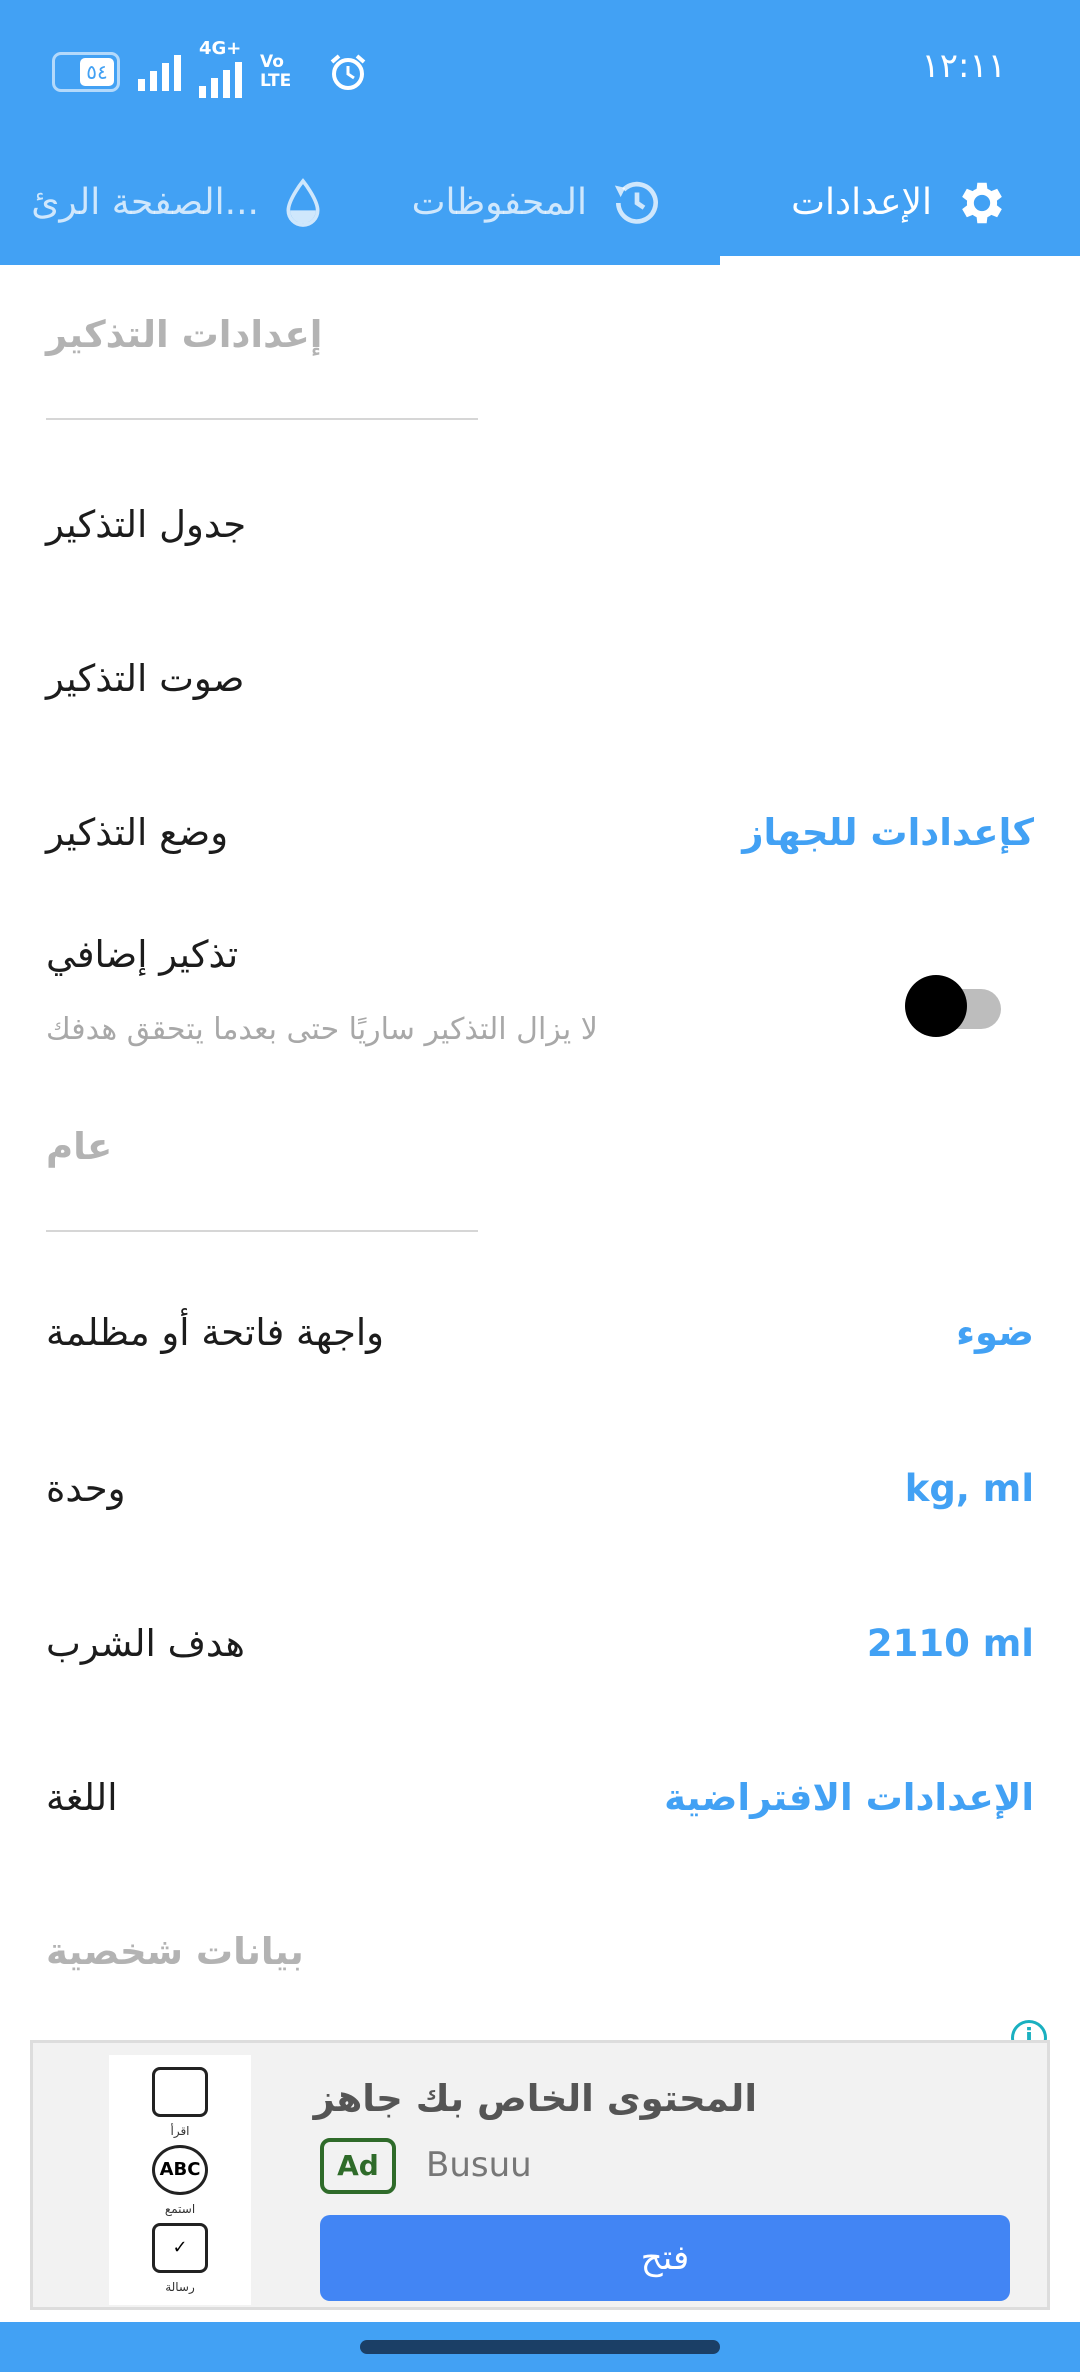 The image size is (1080, 2372). I want to click on extra-reminder-label: تذكير إضافي, so click(142, 954).